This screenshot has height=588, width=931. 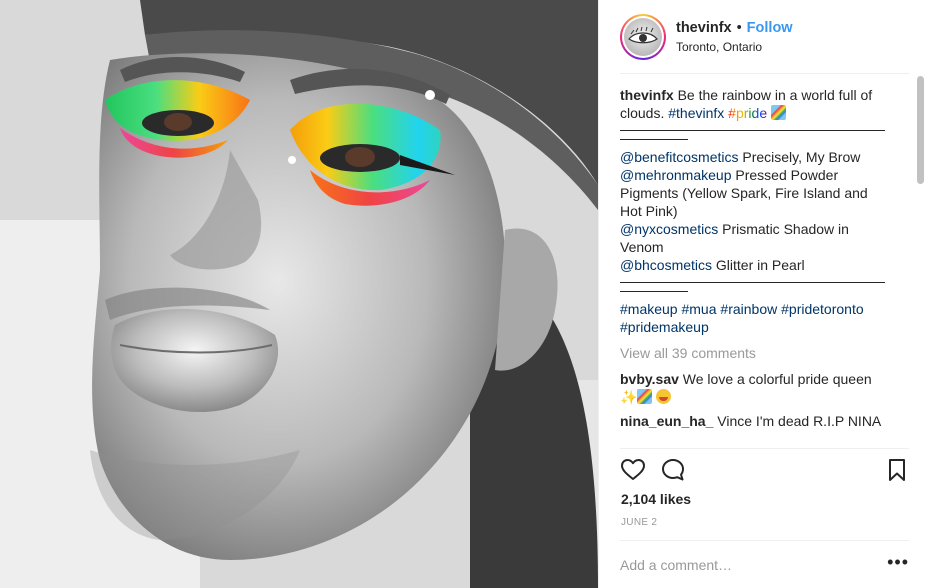 I want to click on location-link: Toronto, Ontario, so click(x=734, y=47).